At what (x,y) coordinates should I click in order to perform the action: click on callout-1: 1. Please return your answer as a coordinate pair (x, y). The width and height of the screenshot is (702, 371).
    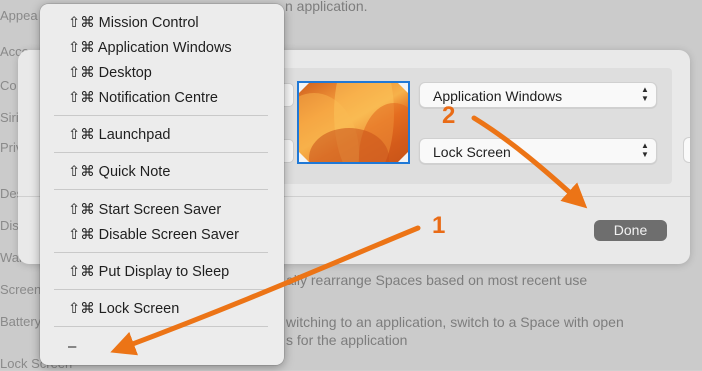
    Looking at the image, I should click on (439, 225).